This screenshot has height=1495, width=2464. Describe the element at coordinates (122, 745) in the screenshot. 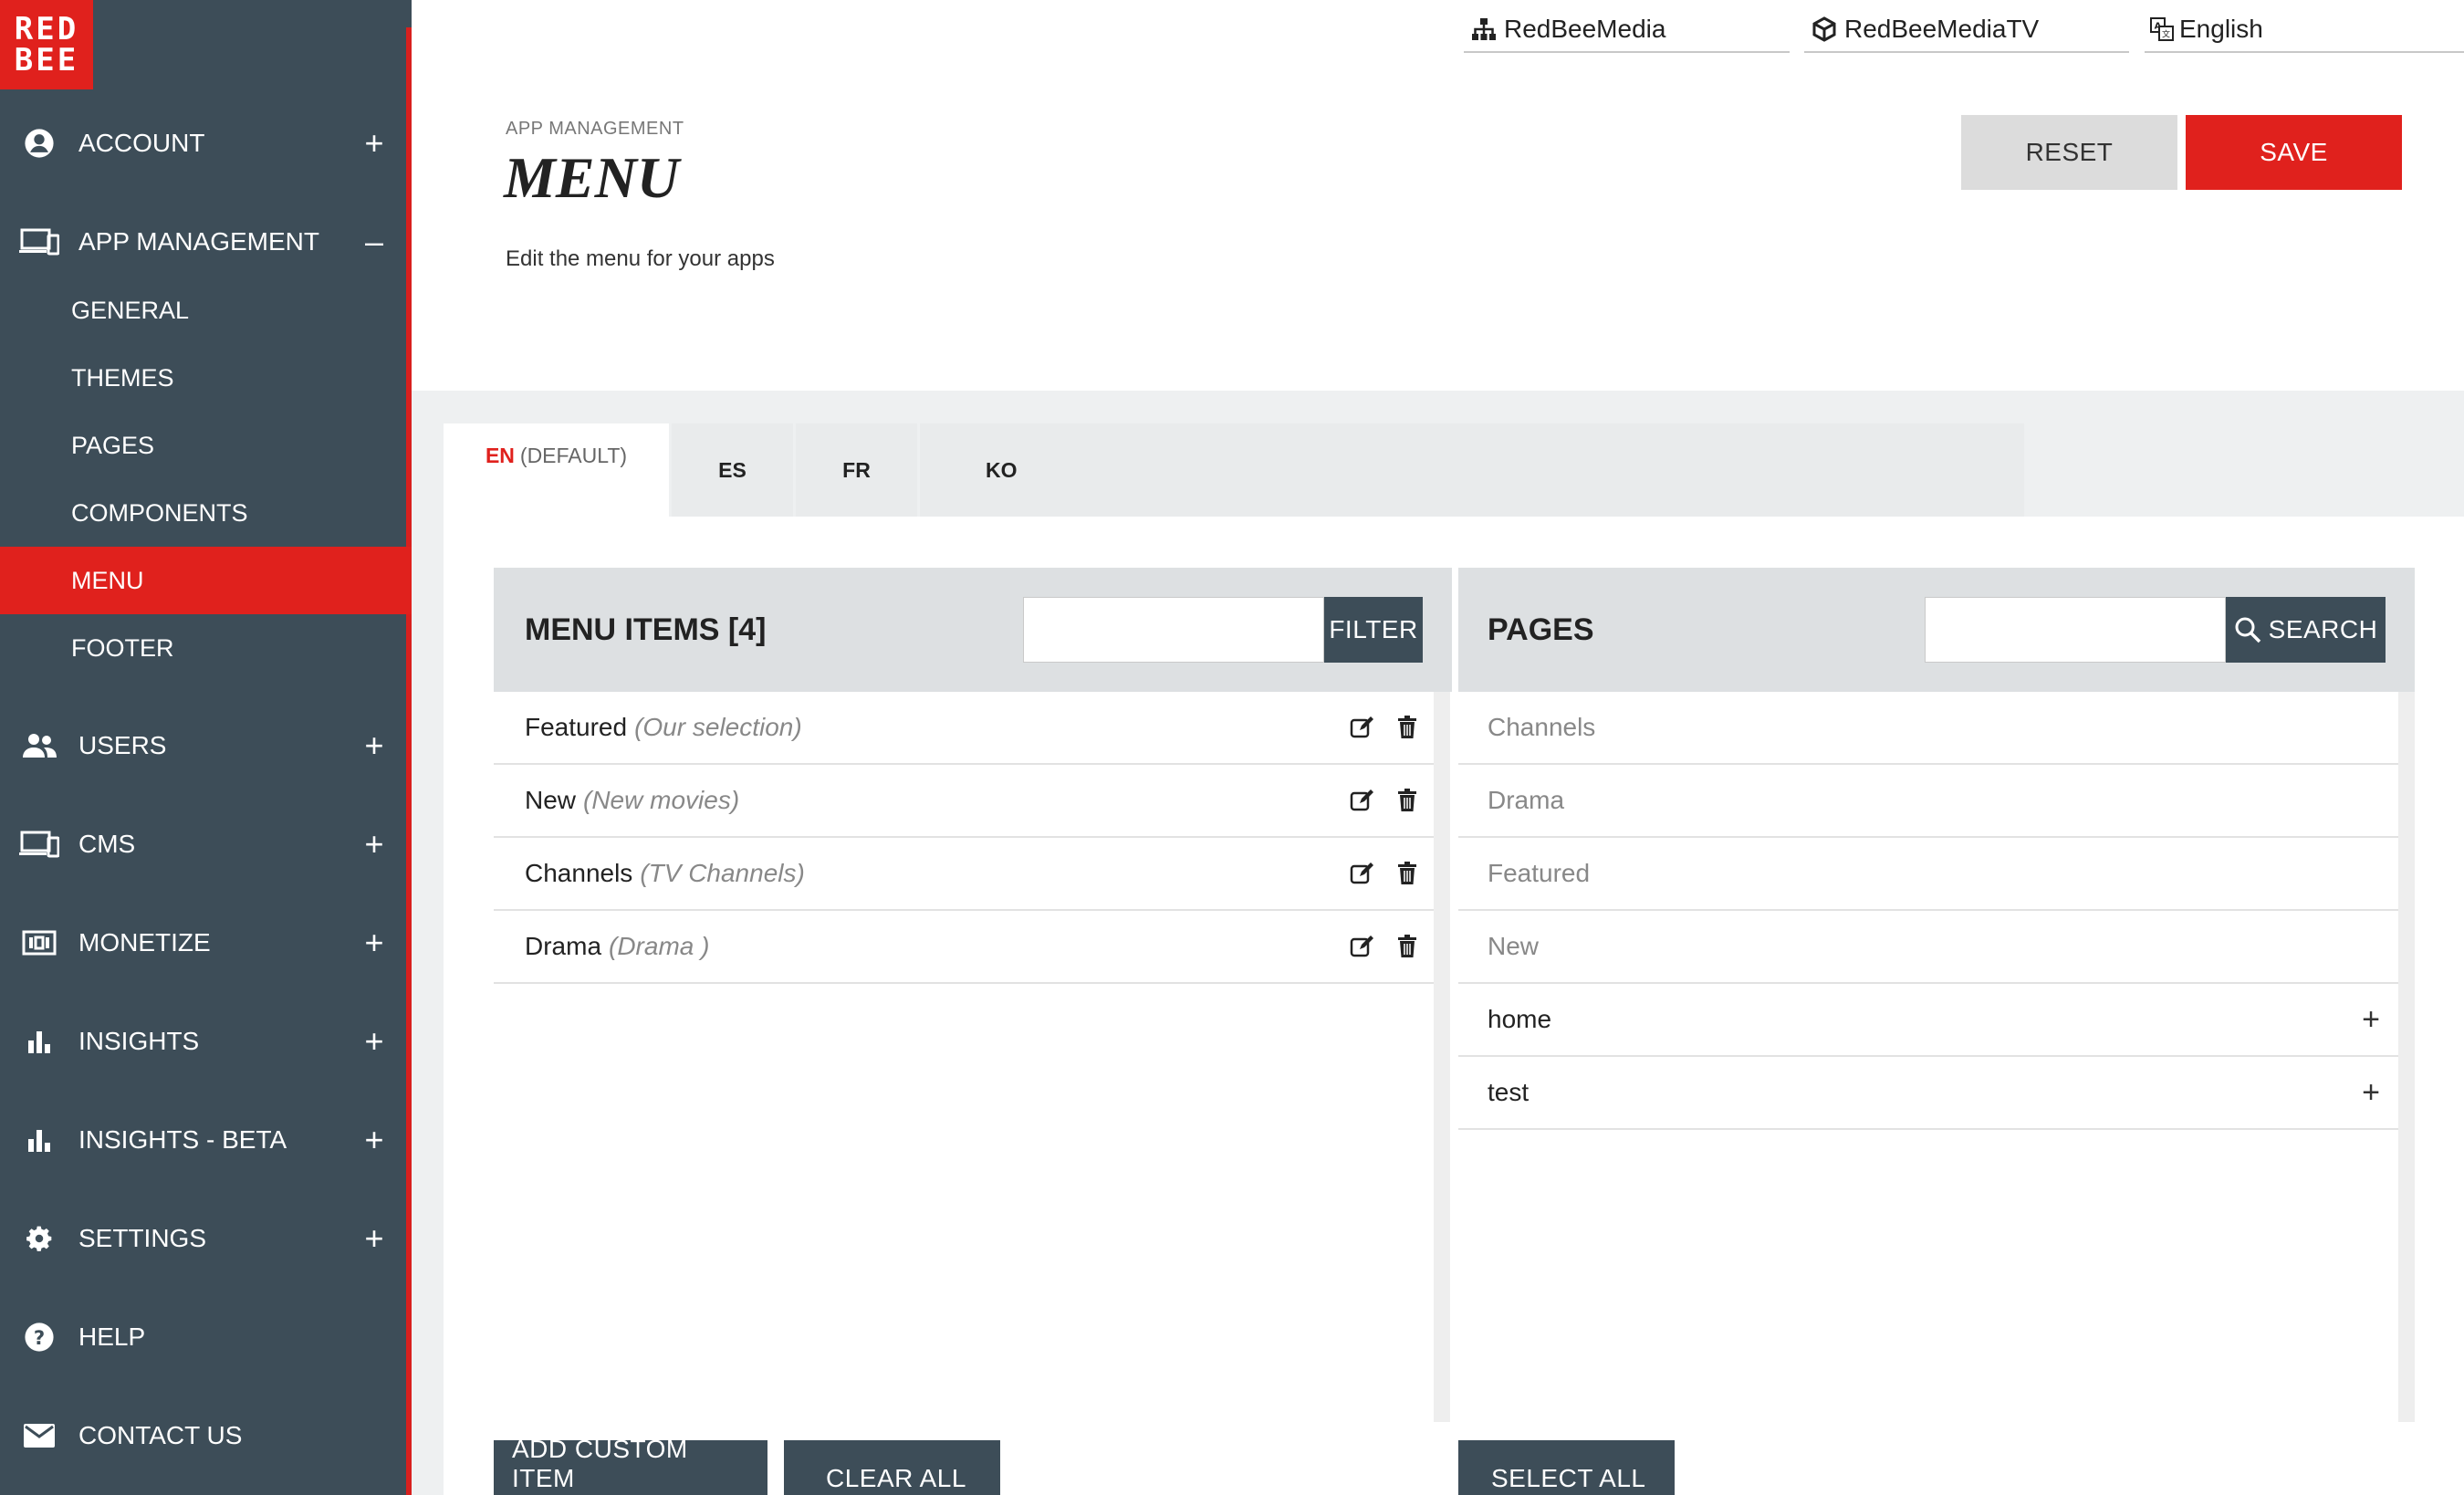

I see `sidebar-item-label: USERS` at that location.